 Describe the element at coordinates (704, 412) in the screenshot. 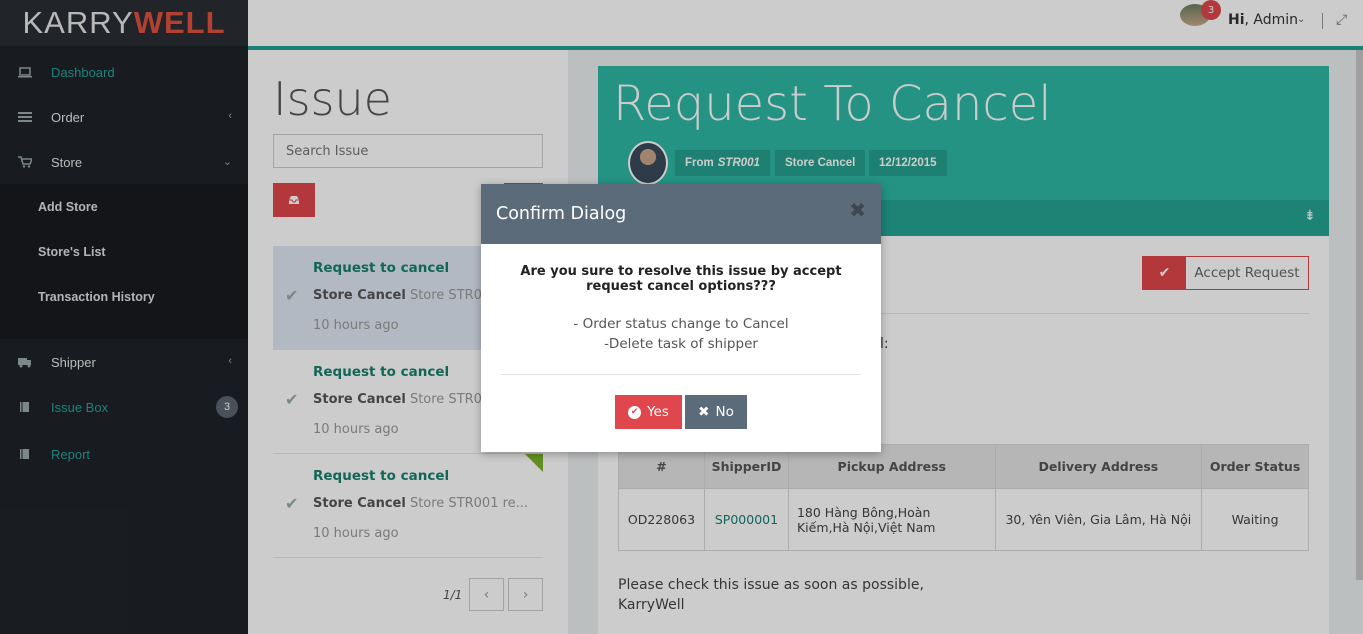

I see `x-icon: ✖` at that location.